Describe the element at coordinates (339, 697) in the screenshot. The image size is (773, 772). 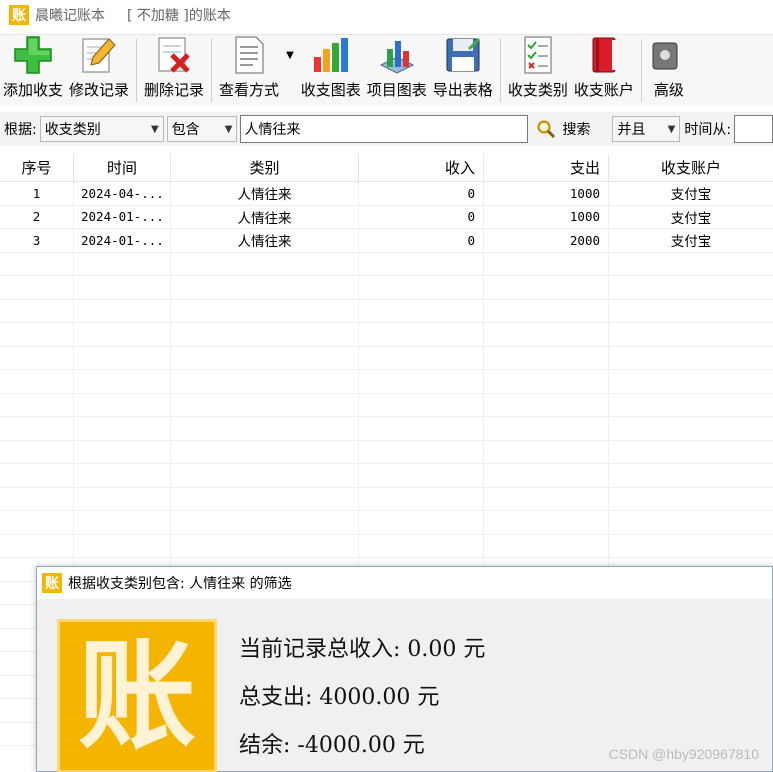
I see `total-expense-text: 总支出: 4000.00 元` at that location.